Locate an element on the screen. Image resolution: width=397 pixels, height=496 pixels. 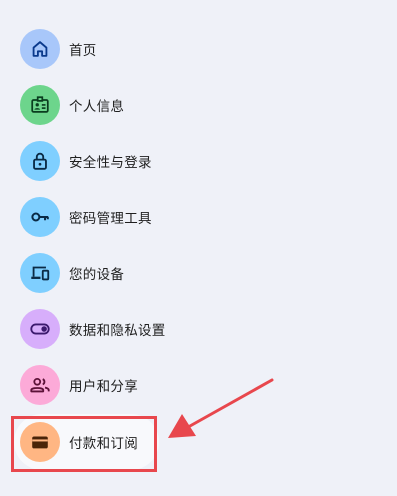
home-icon is located at coordinates (40, 49).